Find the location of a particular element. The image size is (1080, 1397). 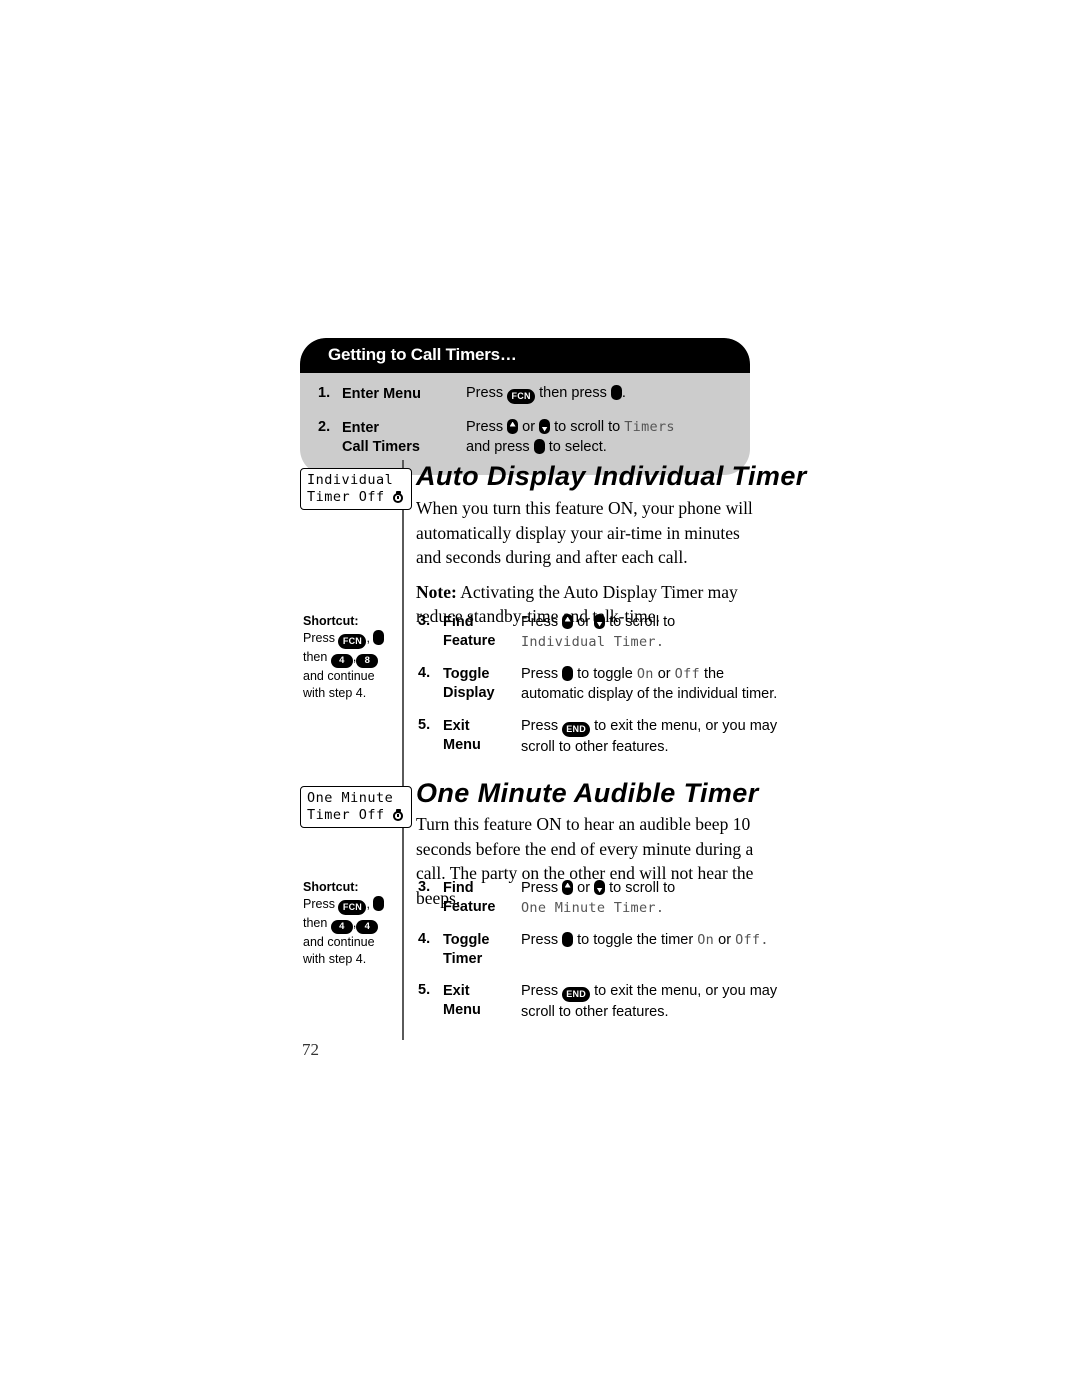

lcd-screen-one-minute-timer: One Minute Timer Off is located at coordinates (356, 807).